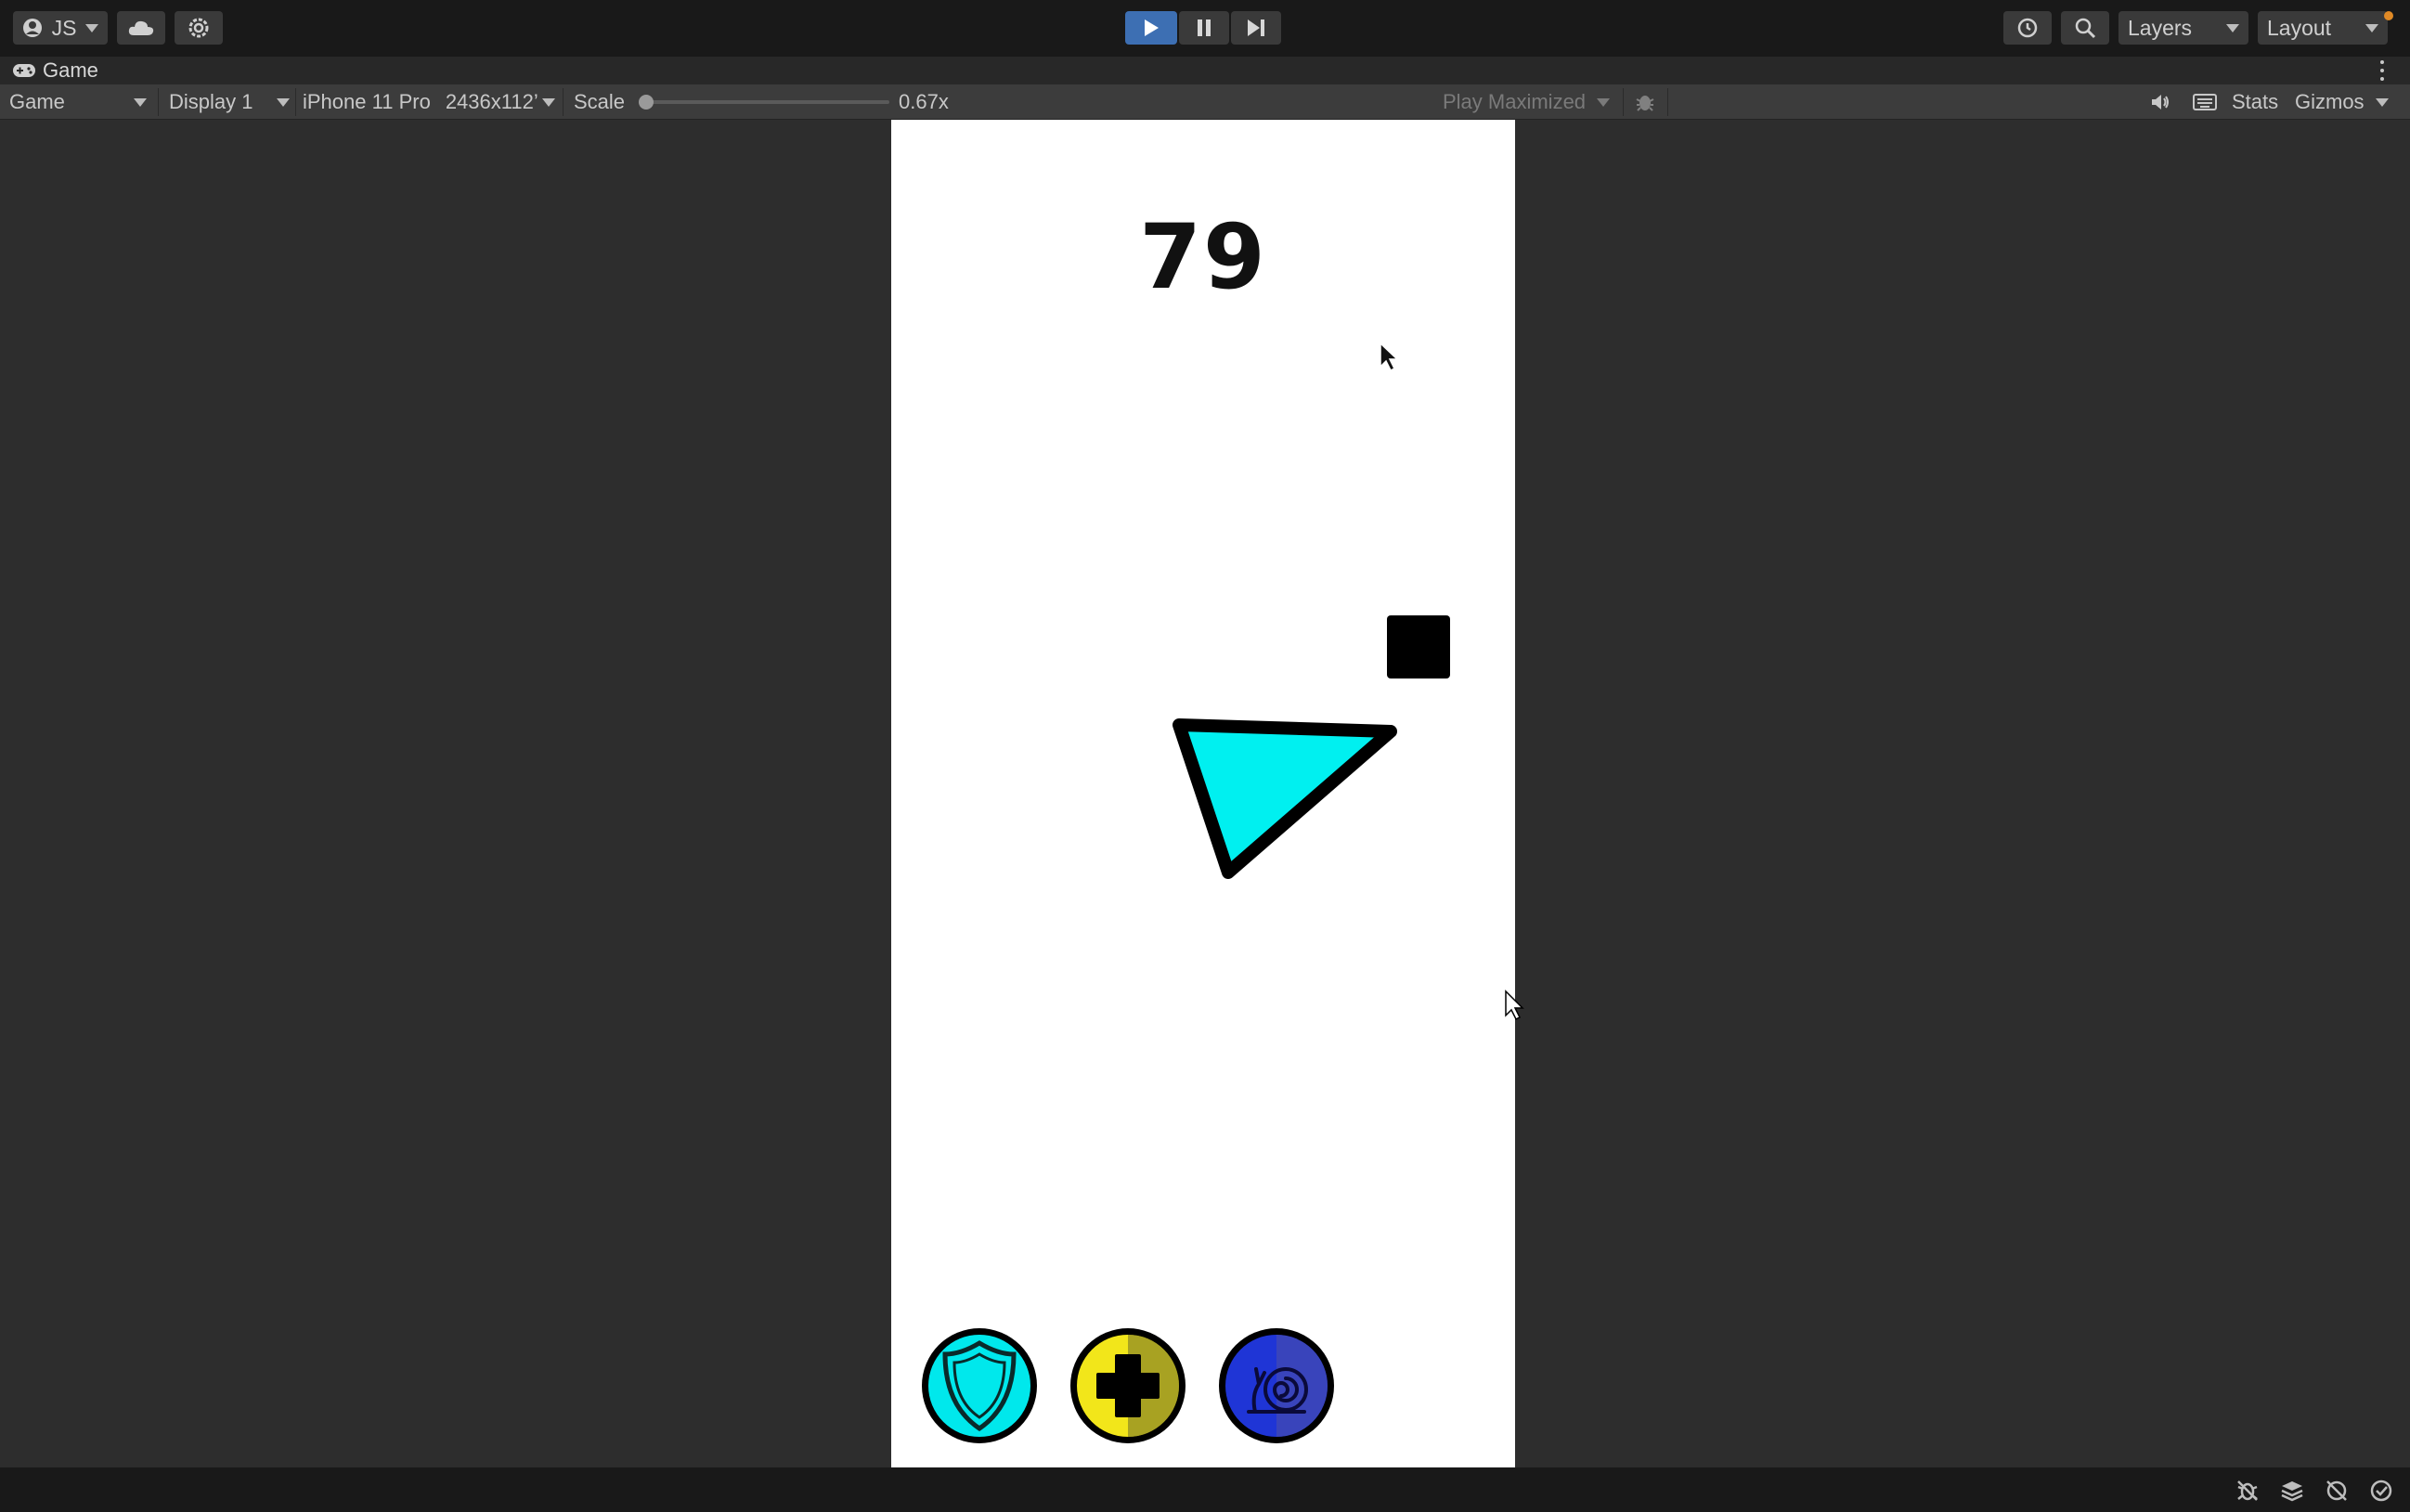 Image resolution: width=2410 pixels, height=1512 pixels. I want to click on keyboard-icon, so click(2205, 102).